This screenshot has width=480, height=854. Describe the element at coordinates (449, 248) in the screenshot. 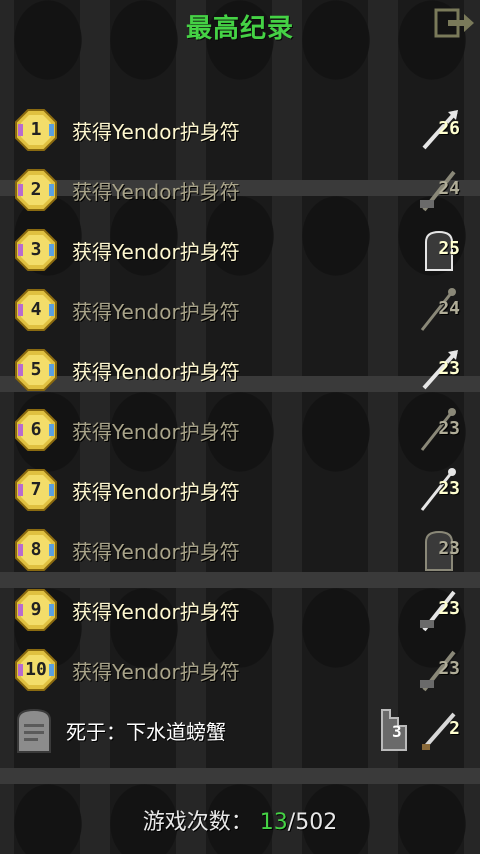

I see `record-level: 25` at that location.